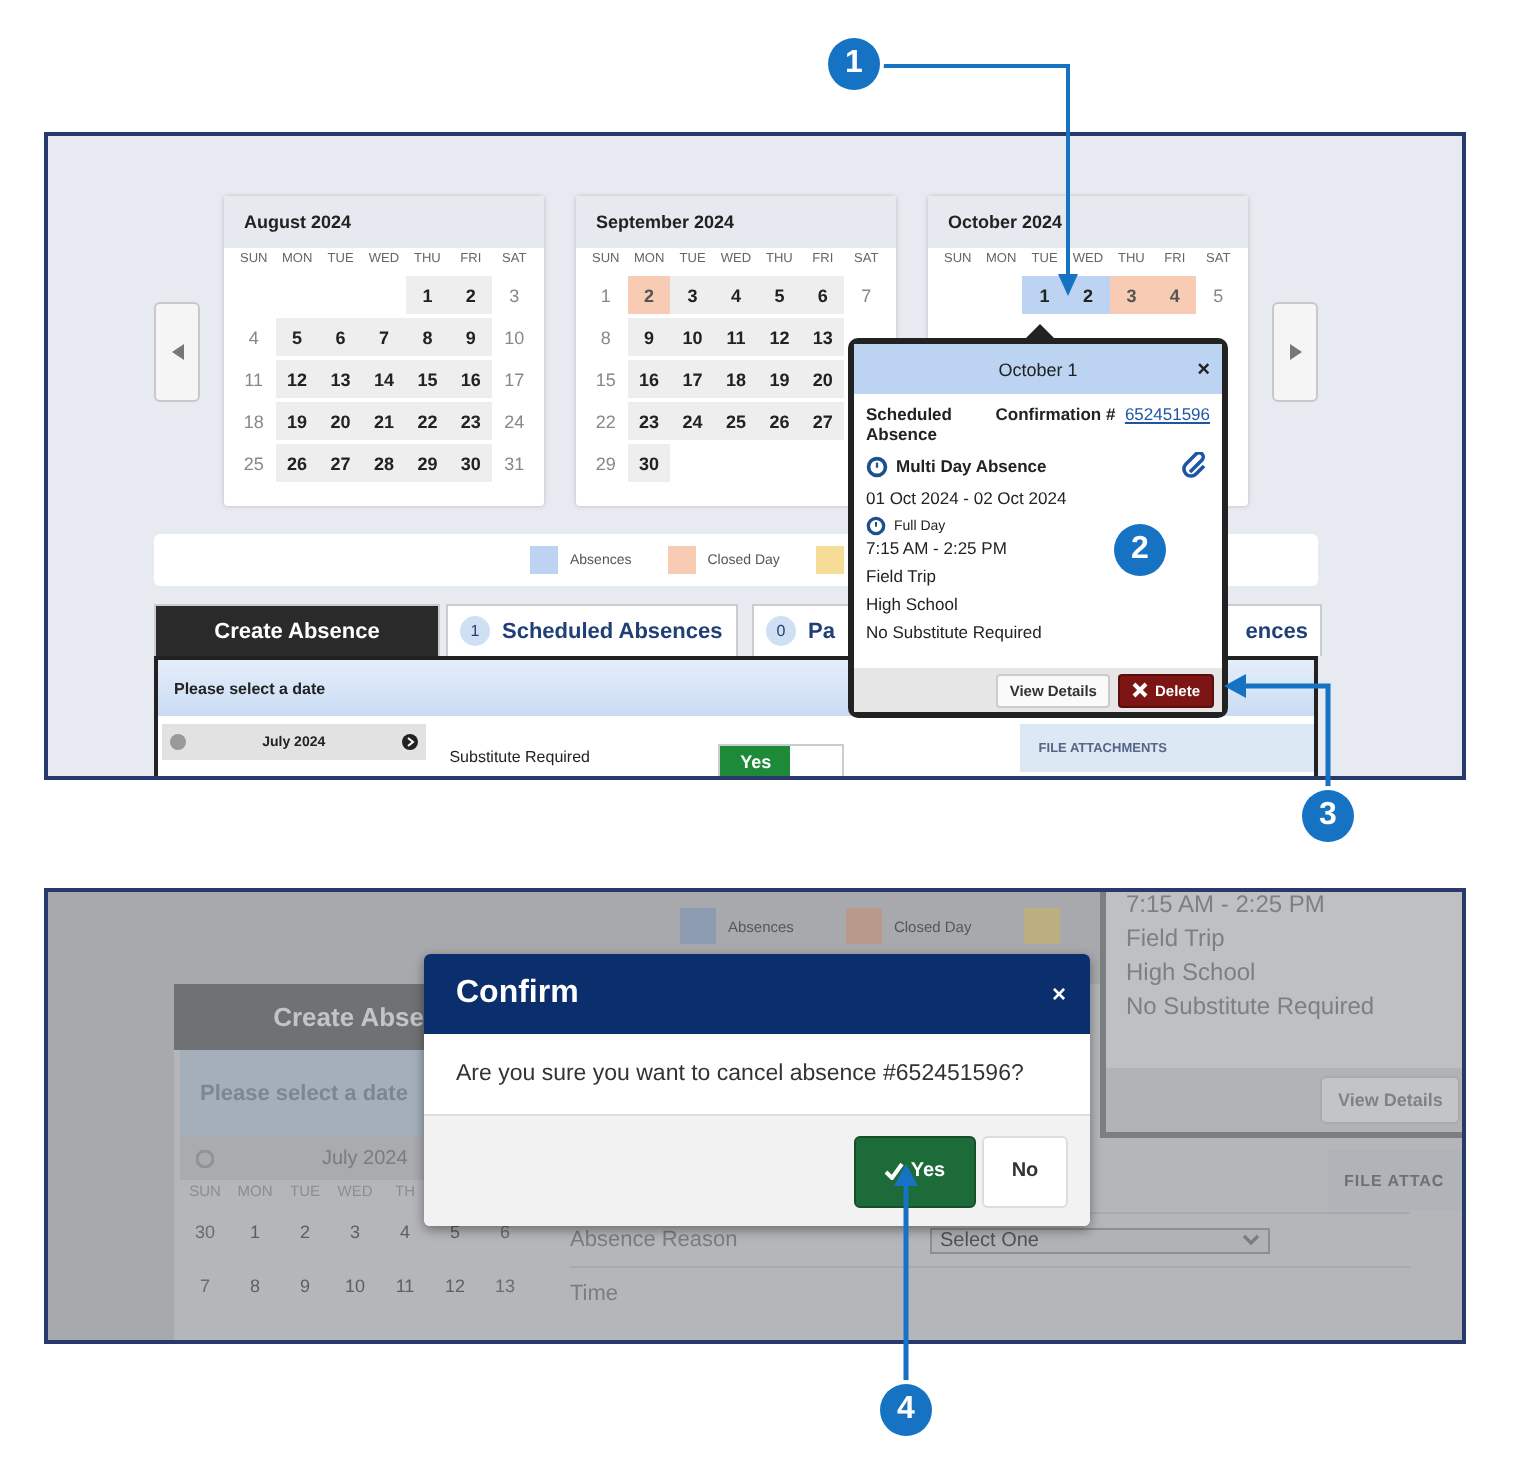 The height and width of the screenshot is (1476, 1532). I want to click on right-arrow-icon, so click(1295, 351).